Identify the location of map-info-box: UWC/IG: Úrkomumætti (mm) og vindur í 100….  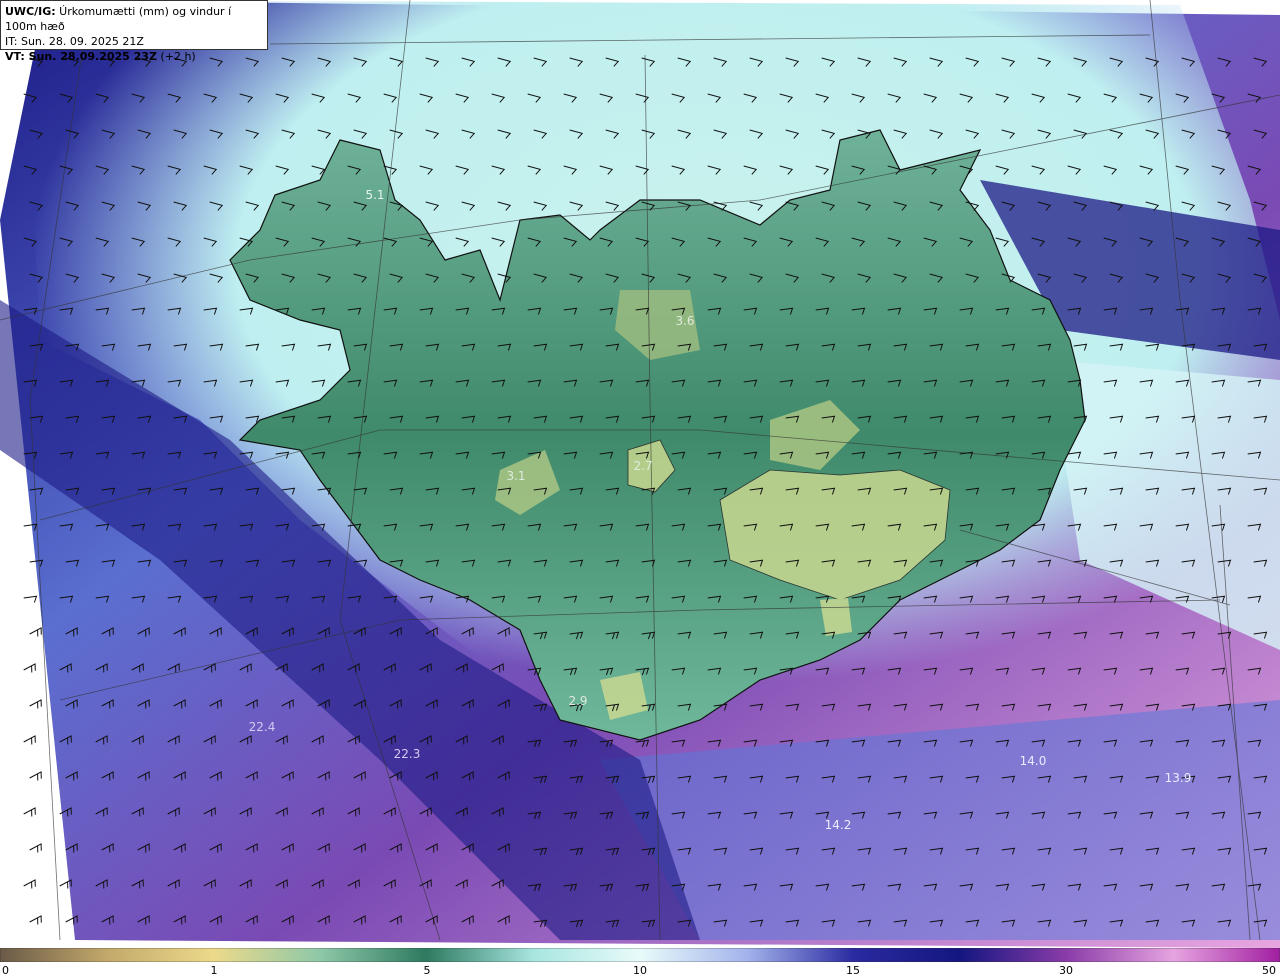
(134, 31).